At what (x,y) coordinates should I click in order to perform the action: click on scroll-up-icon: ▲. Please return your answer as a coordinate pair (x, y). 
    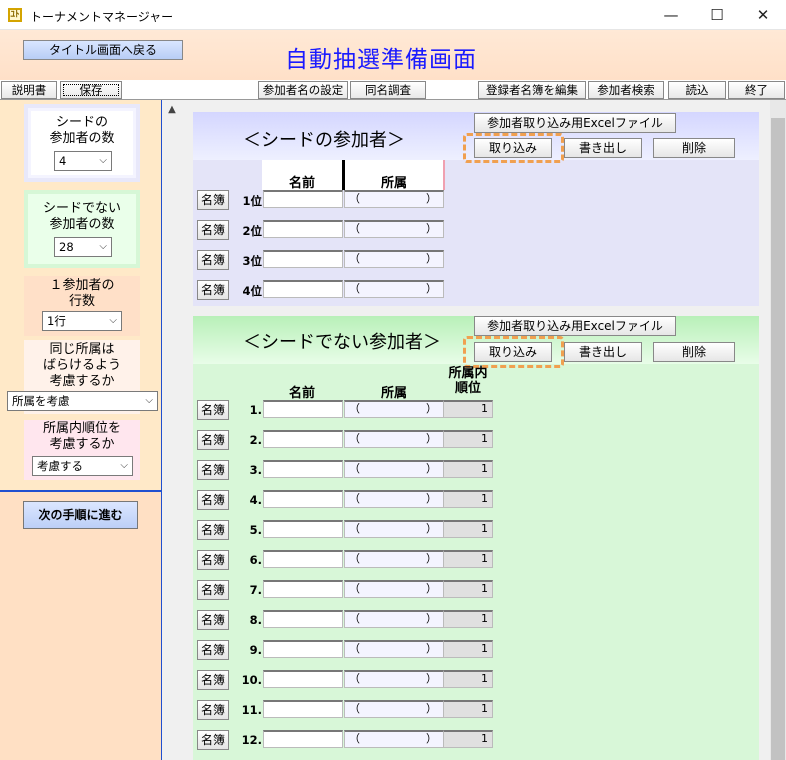
    Looking at the image, I should click on (172, 110).